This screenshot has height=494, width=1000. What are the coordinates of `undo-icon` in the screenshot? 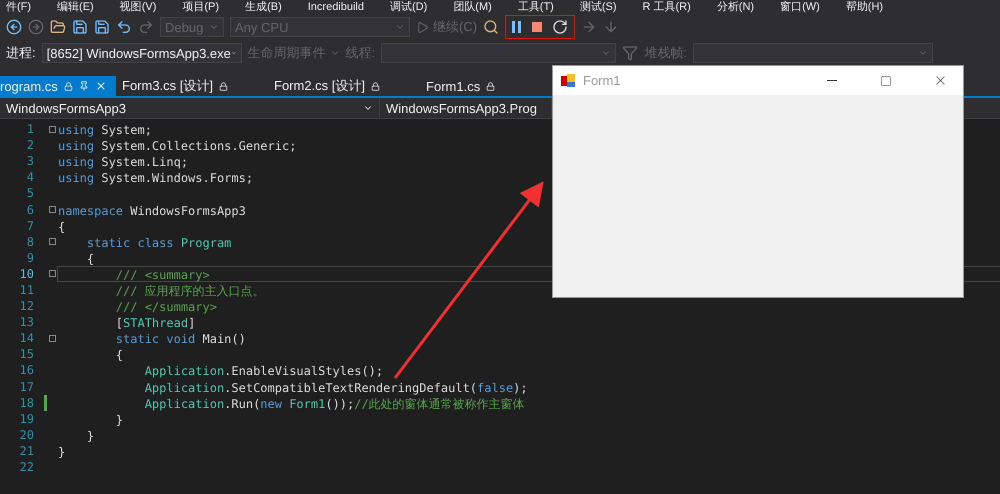 It's located at (124, 27).